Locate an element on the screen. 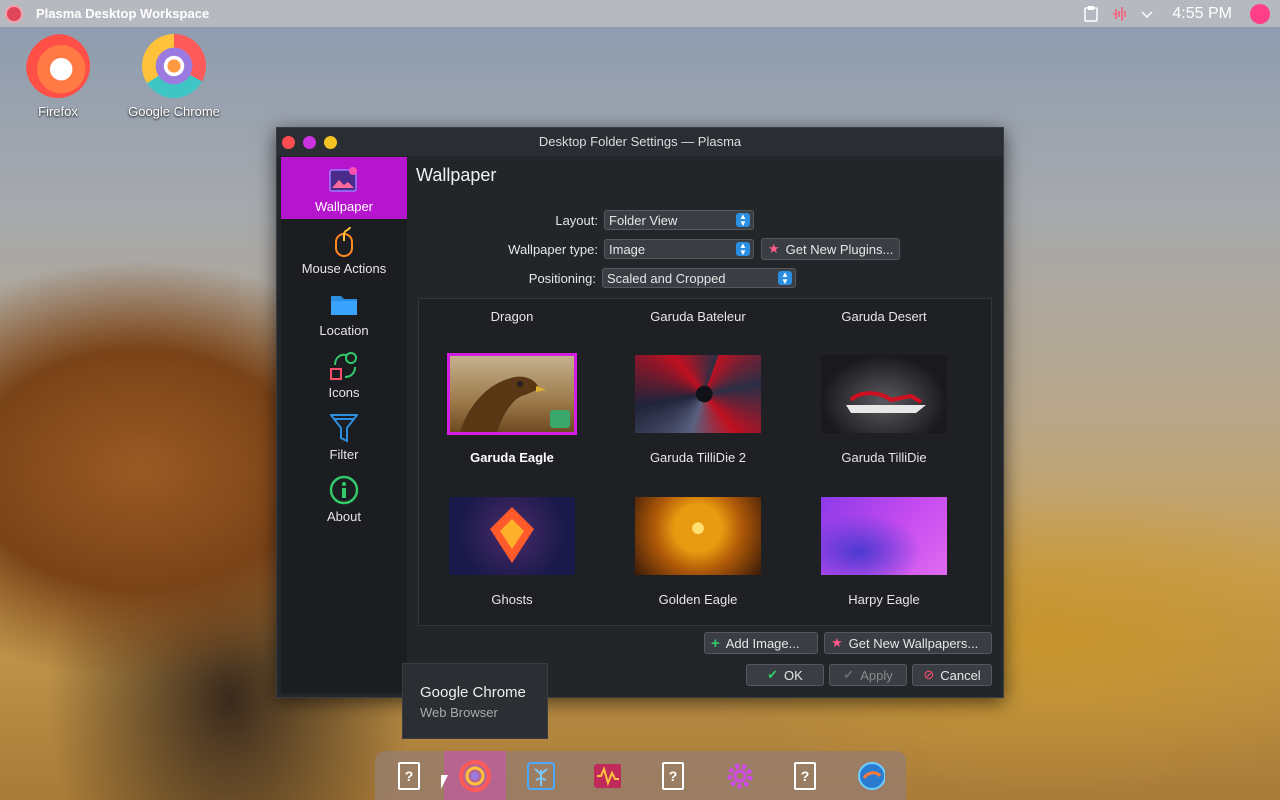  wallpaper-item-ghosts: Ghosts is located at coordinates (512, 551).